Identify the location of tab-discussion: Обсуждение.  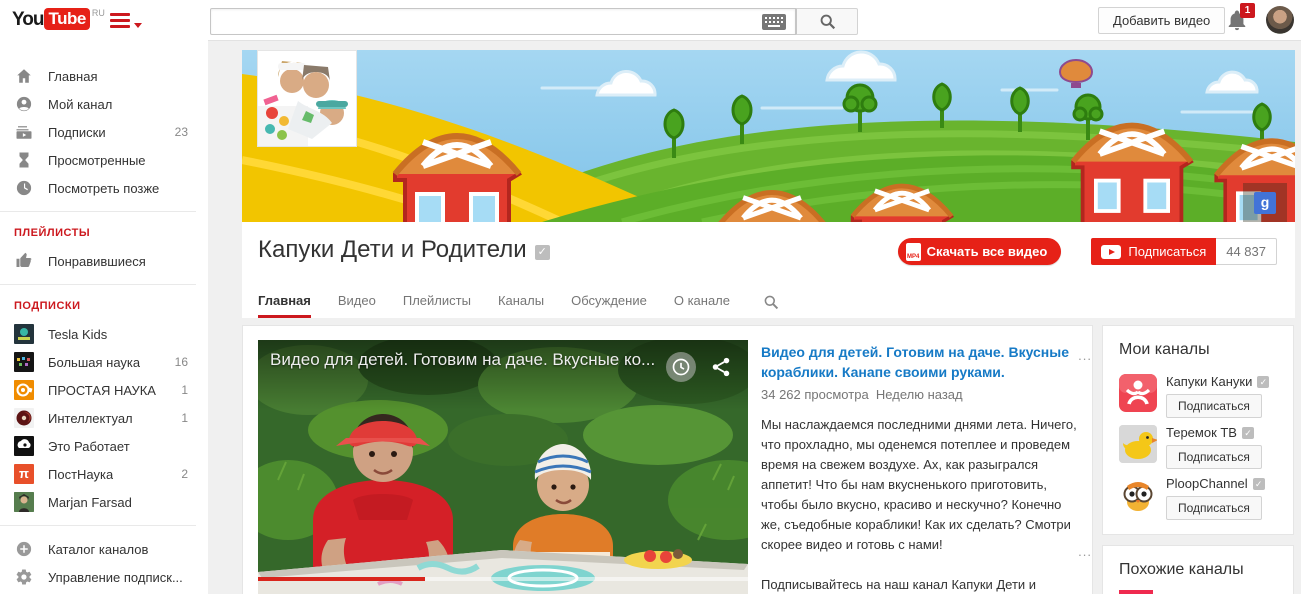
(609, 302).